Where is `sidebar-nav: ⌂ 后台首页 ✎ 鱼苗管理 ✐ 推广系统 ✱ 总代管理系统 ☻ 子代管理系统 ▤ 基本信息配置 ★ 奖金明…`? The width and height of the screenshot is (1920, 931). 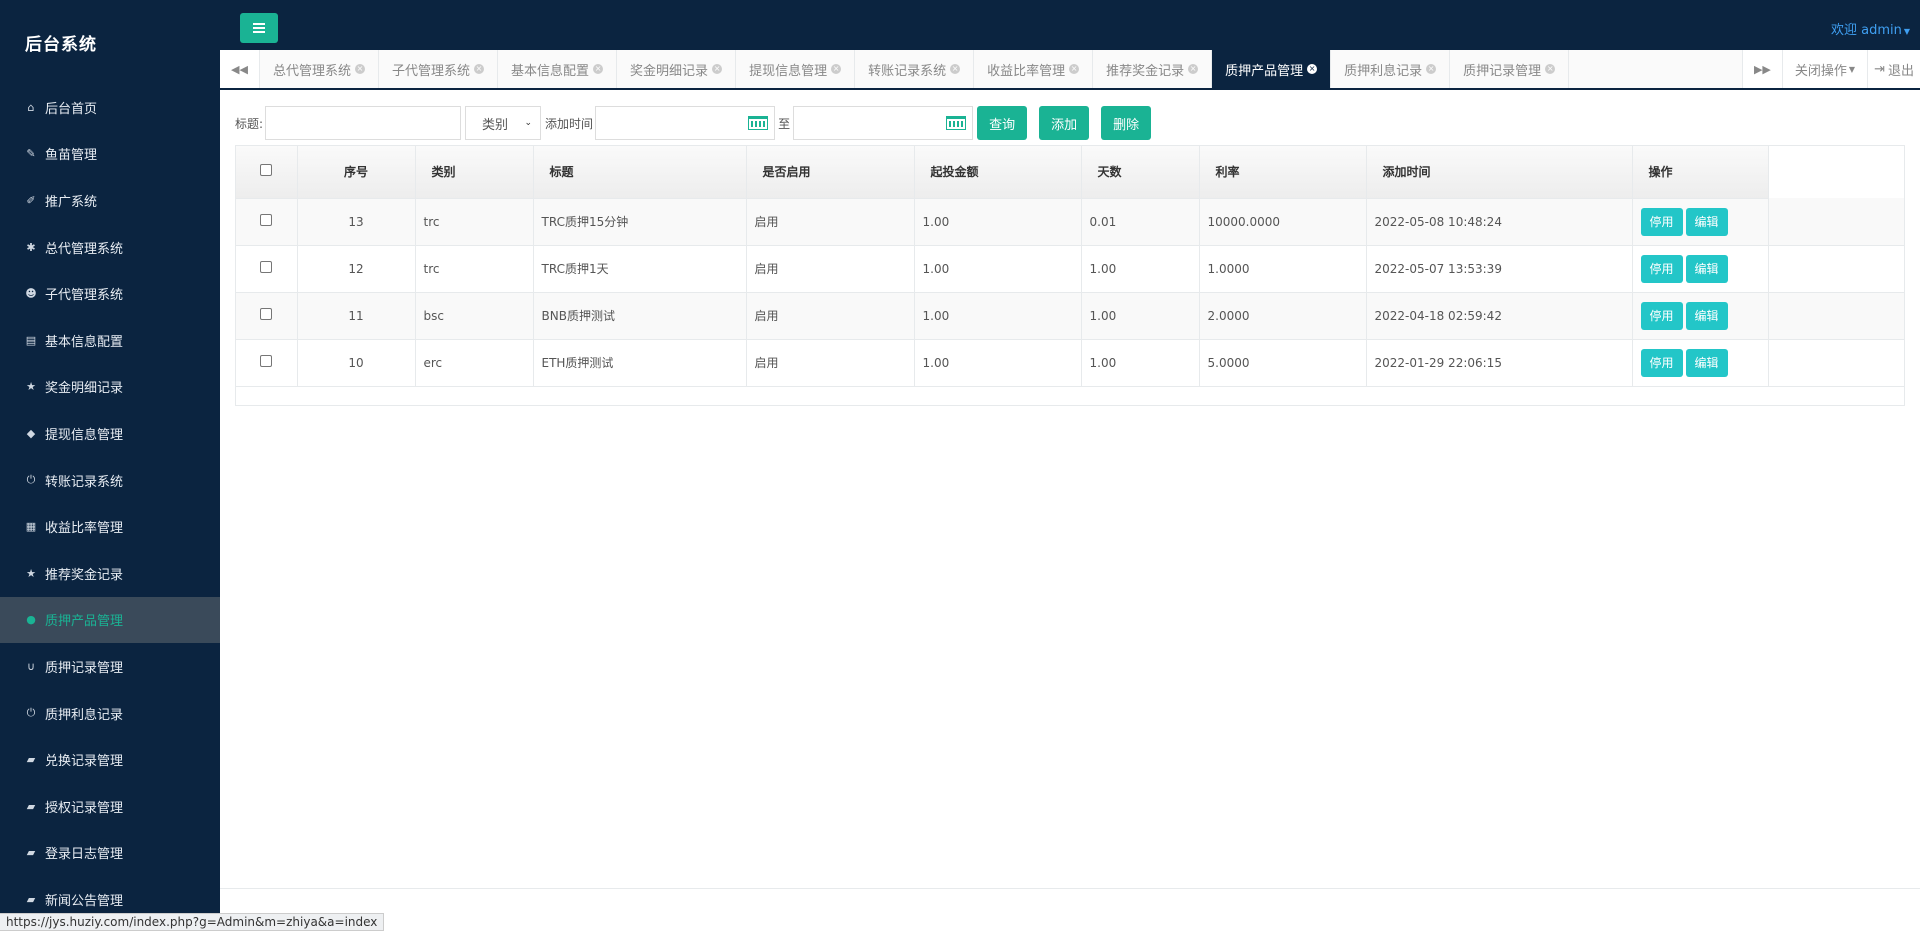 sidebar-nav: ⌂ 后台首页 ✎ 鱼苗管理 ✐ 推广系统 ✱ 总代管理系统 ☻ 子代管理系统 ▤ 基本信息配置 ★ 奖金明… is located at coordinates (110, 503).